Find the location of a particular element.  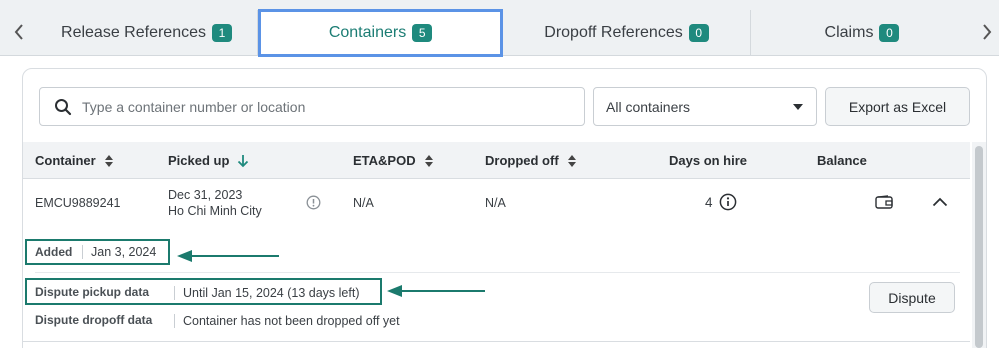

days-on-hire-value: 4 is located at coordinates (709, 202).